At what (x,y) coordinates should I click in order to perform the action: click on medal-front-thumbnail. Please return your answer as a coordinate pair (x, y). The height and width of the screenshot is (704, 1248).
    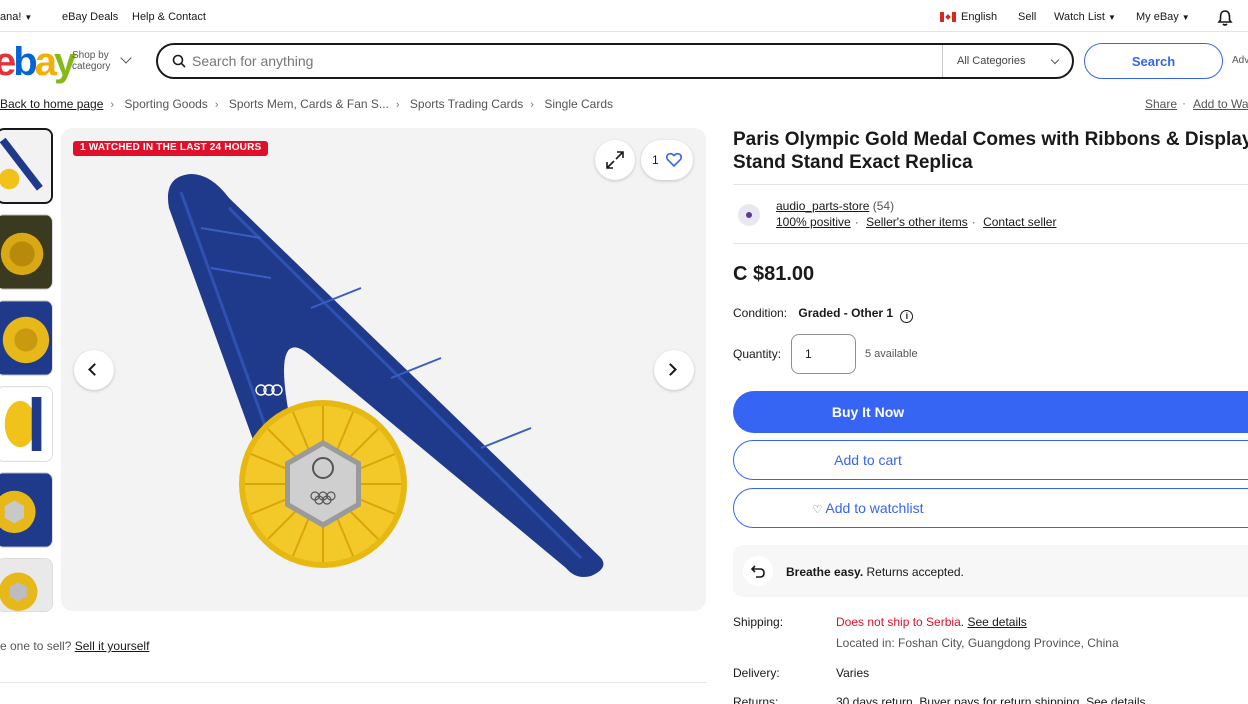
    Looking at the image, I should click on (26, 338).